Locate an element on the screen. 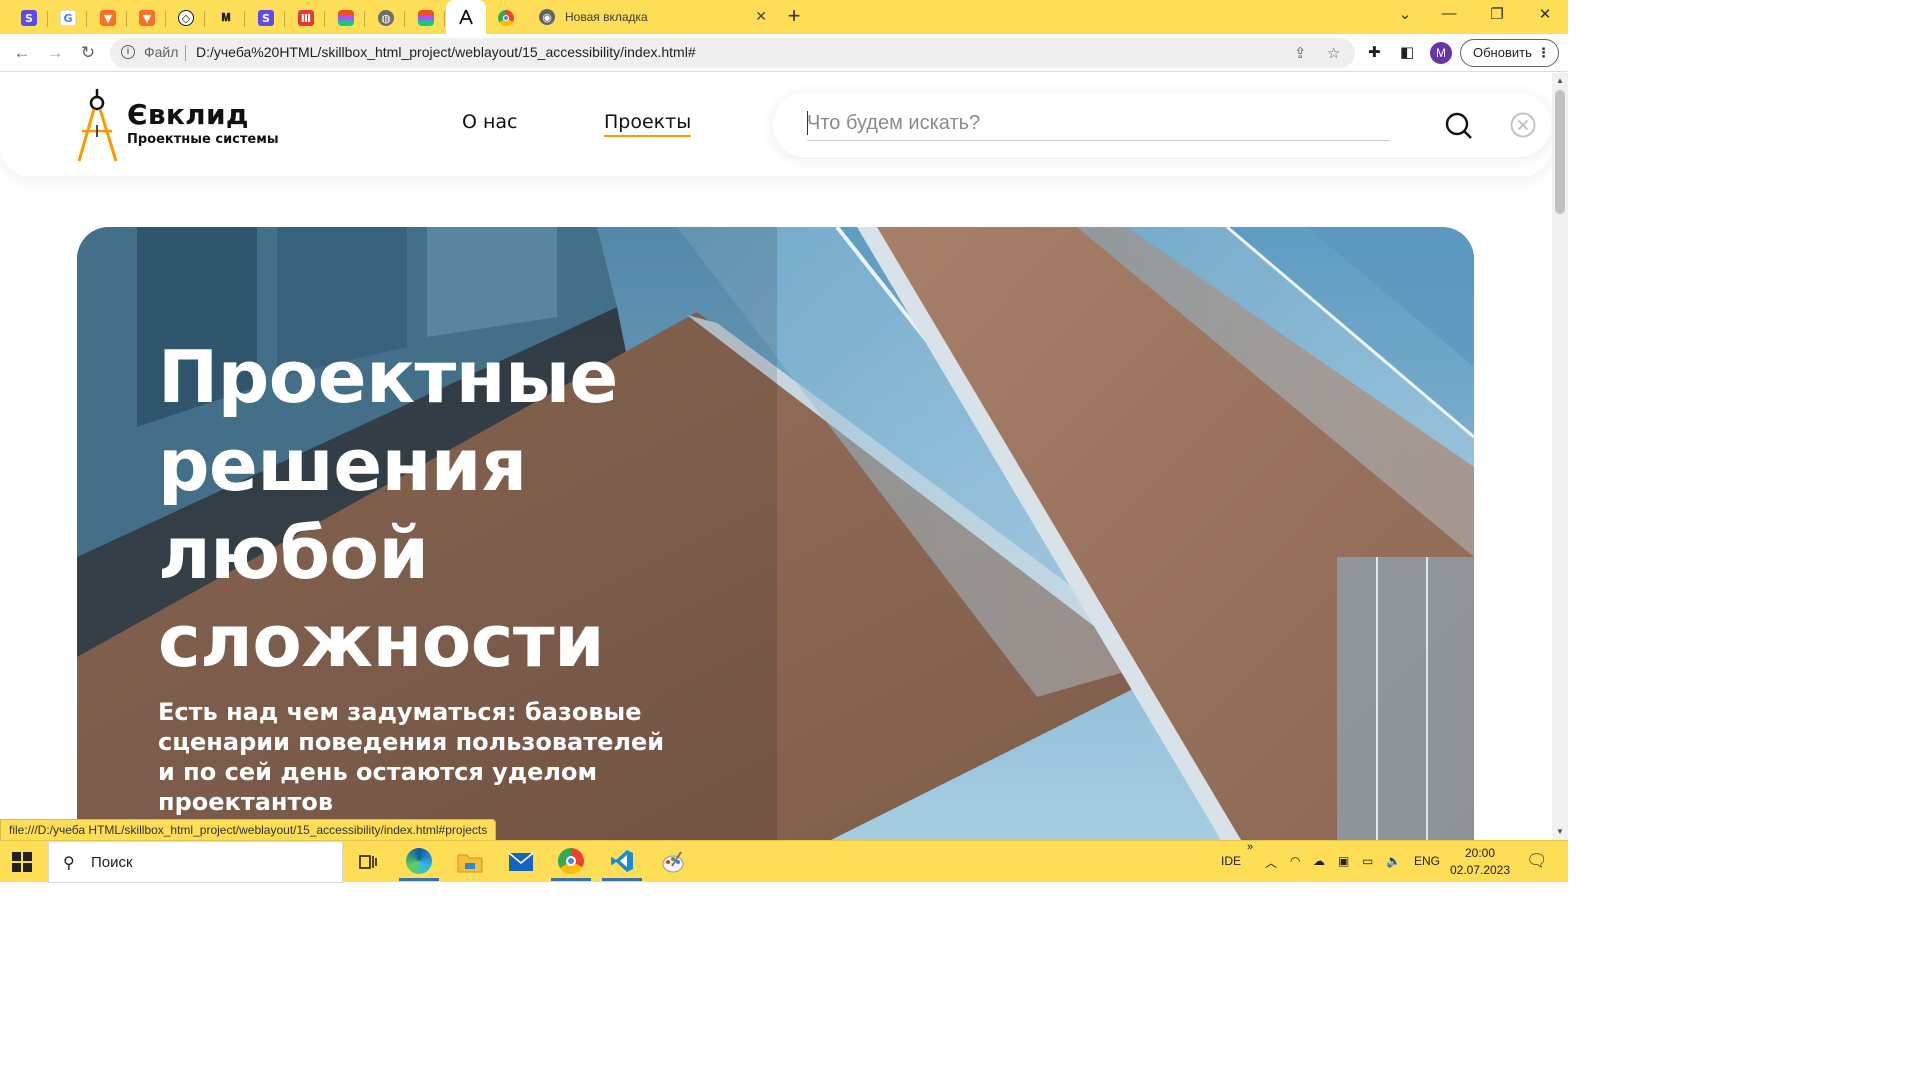 The height and width of the screenshot is (1080, 1920). side-panel-icon: ◧ is located at coordinates (1407, 52).